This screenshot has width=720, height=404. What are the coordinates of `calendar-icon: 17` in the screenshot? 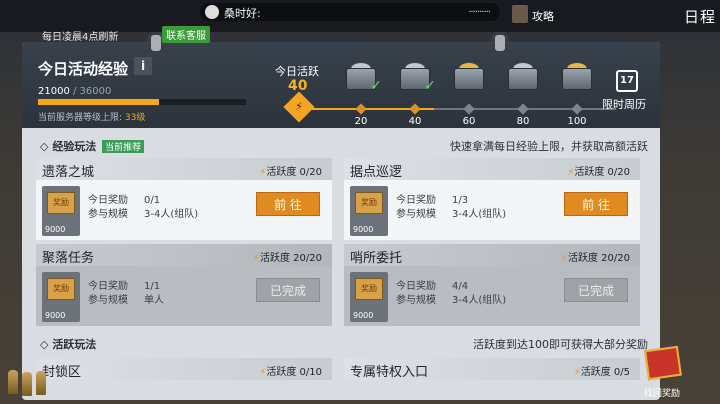 It's located at (627, 81).